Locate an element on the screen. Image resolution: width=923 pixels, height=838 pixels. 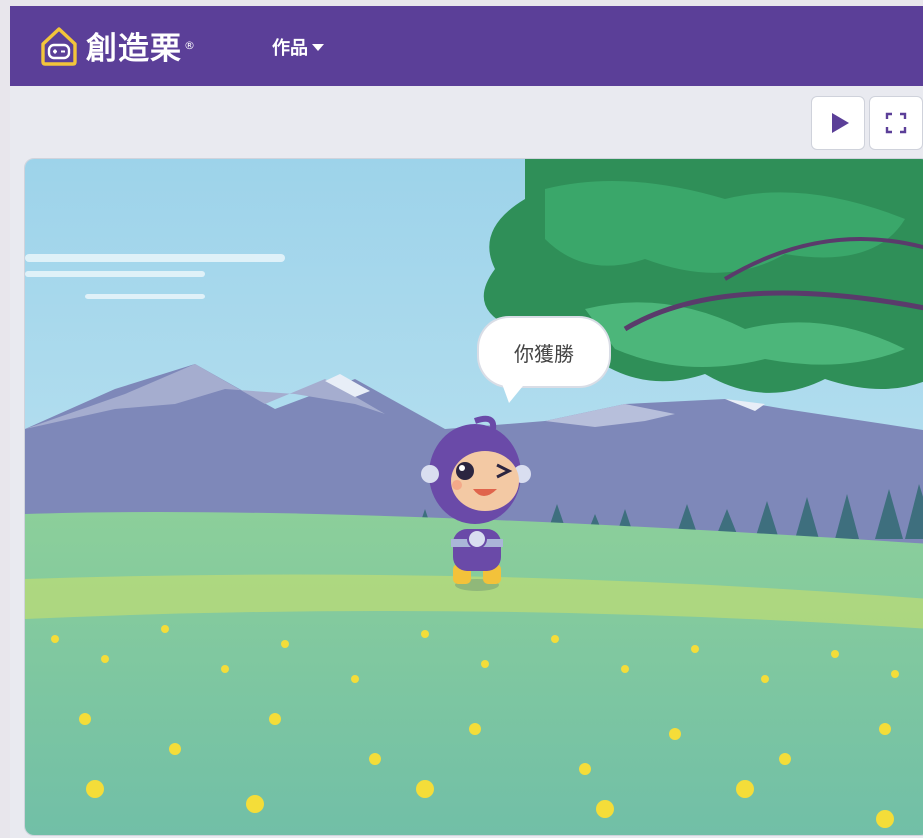
play-button is located at coordinates (838, 123).